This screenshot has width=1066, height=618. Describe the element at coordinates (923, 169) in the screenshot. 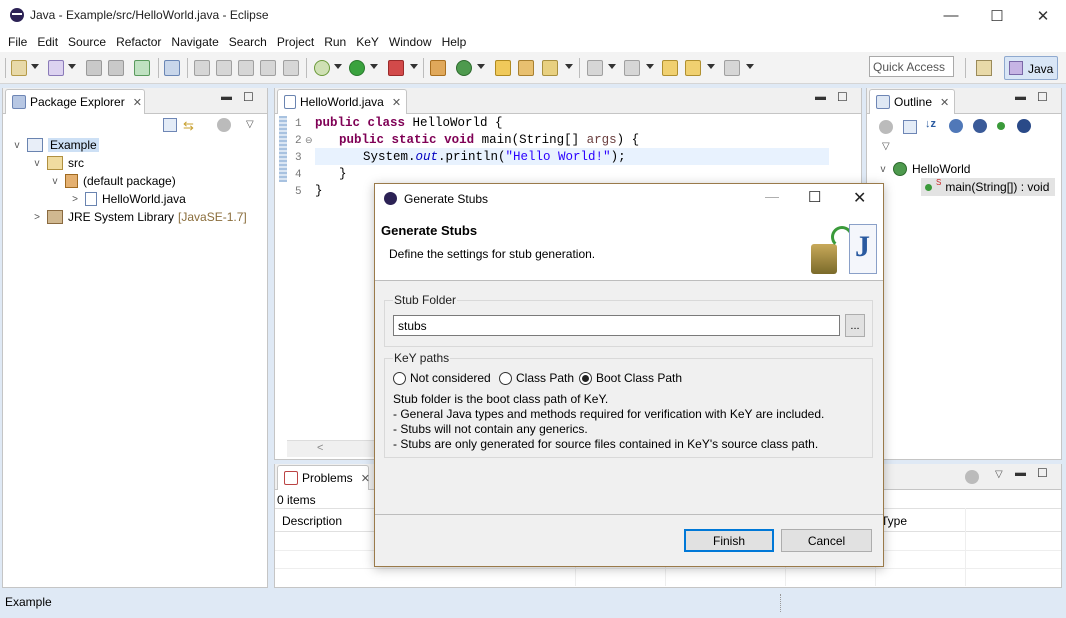

I see `outline-item-class: v HelloWorld` at that location.